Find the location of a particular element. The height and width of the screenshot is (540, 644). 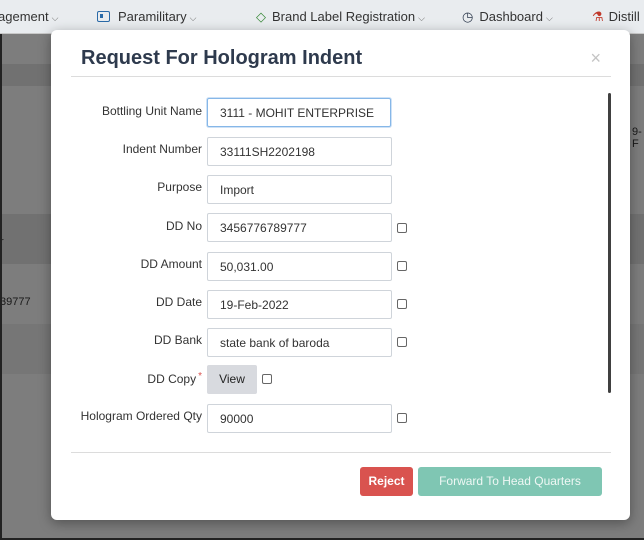

forward-to-head-quarters-button: Forward To Head Quarters is located at coordinates (510, 481).